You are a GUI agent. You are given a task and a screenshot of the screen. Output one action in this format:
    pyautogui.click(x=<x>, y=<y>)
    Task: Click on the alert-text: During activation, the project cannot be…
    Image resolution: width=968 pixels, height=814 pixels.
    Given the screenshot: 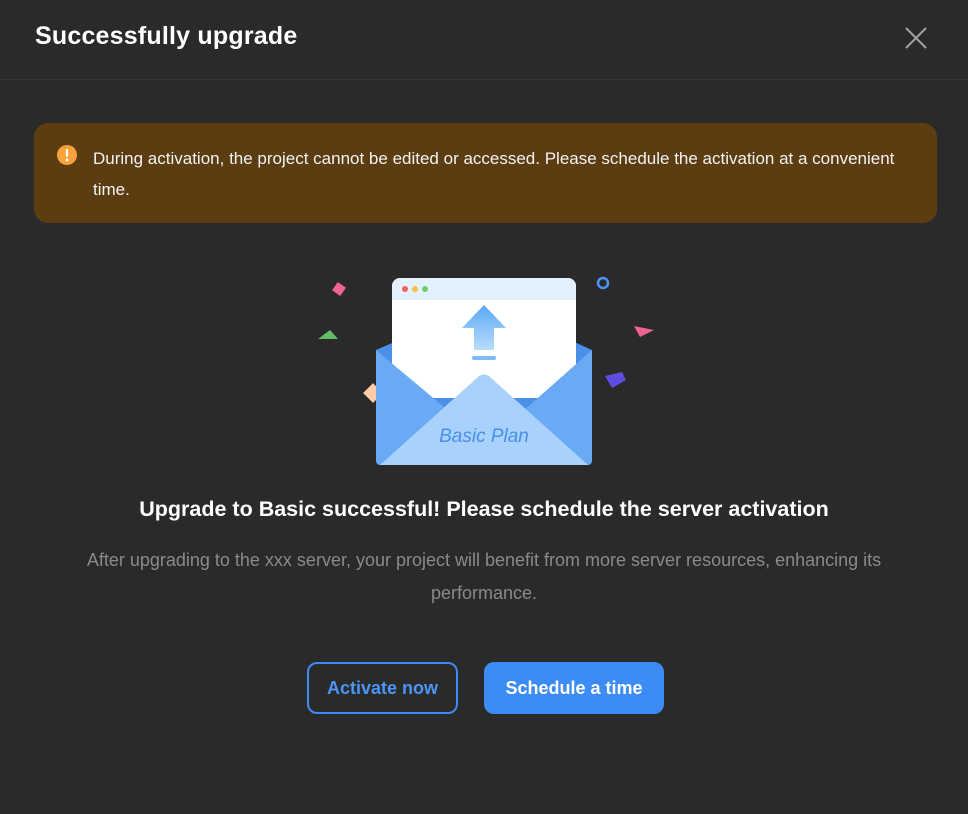 What is the action you would take?
    pyautogui.click(x=494, y=174)
    